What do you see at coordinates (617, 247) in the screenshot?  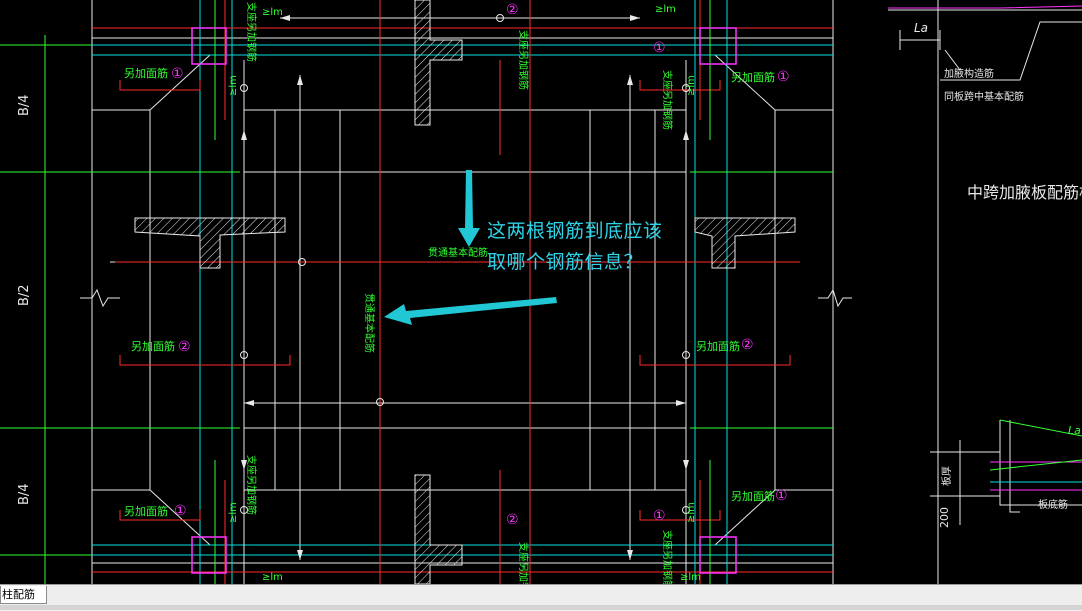 I see `annotation-text: 这两根钢筋到底应该 取哪个钢筋信息？` at bounding box center [617, 247].